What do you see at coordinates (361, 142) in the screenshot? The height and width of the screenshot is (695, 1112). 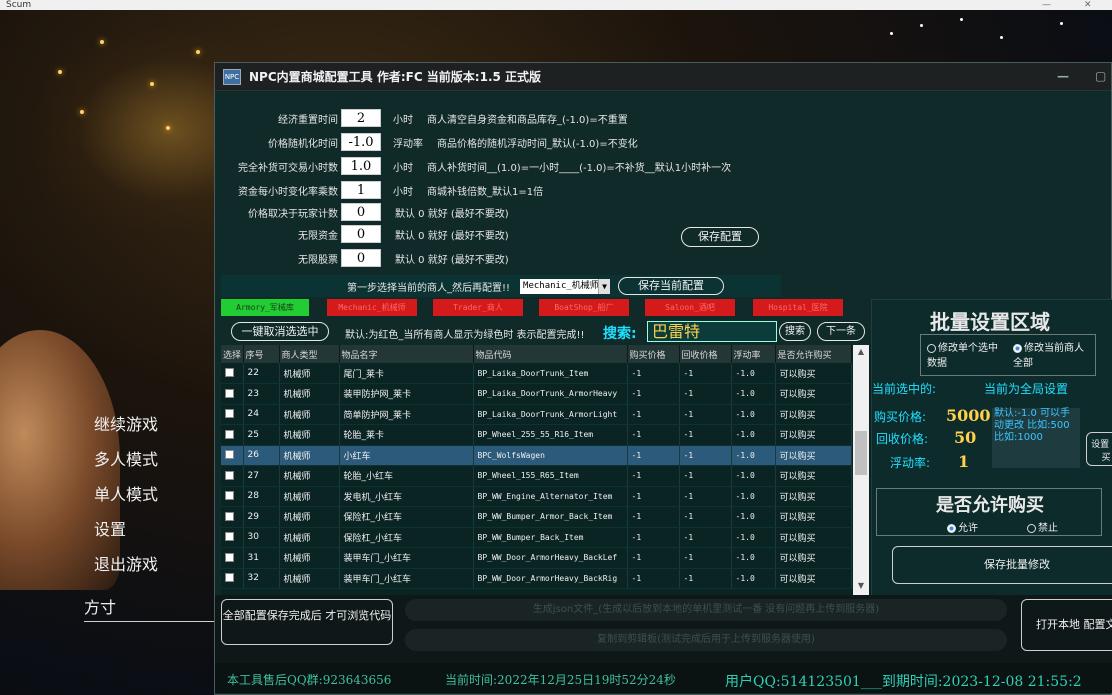 I see `setting-input: -1.0` at bounding box center [361, 142].